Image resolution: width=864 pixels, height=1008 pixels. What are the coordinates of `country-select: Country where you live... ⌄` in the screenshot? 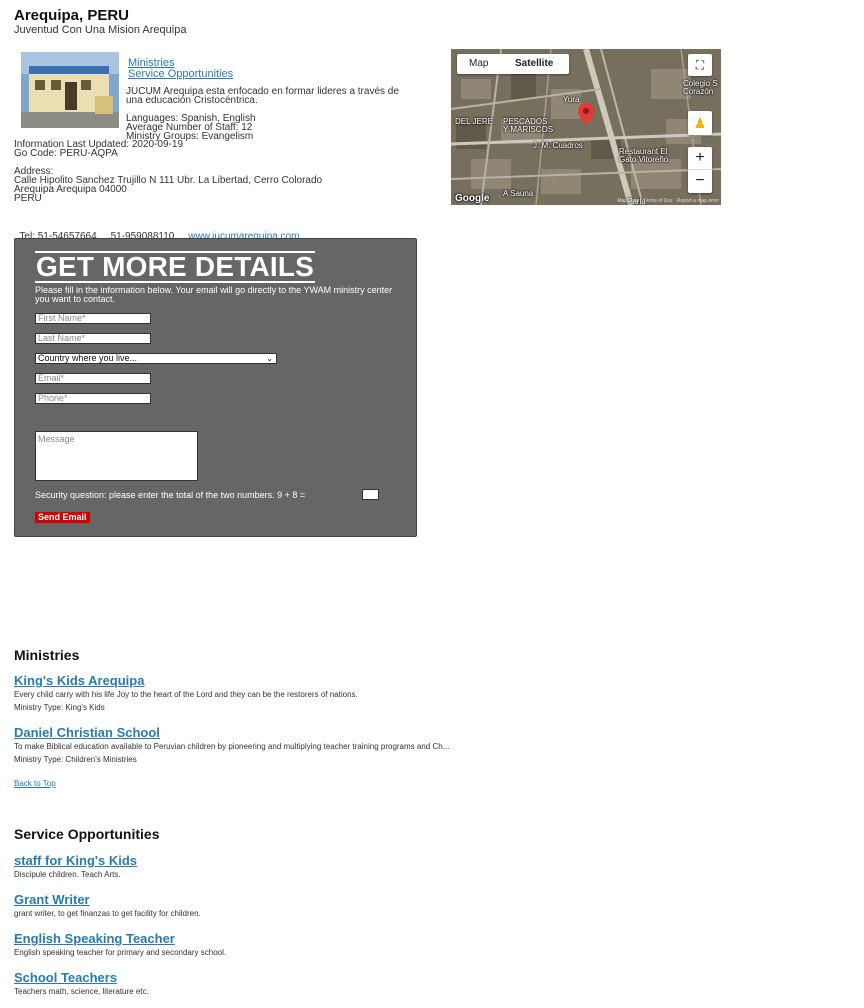 It's located at (156, 358).